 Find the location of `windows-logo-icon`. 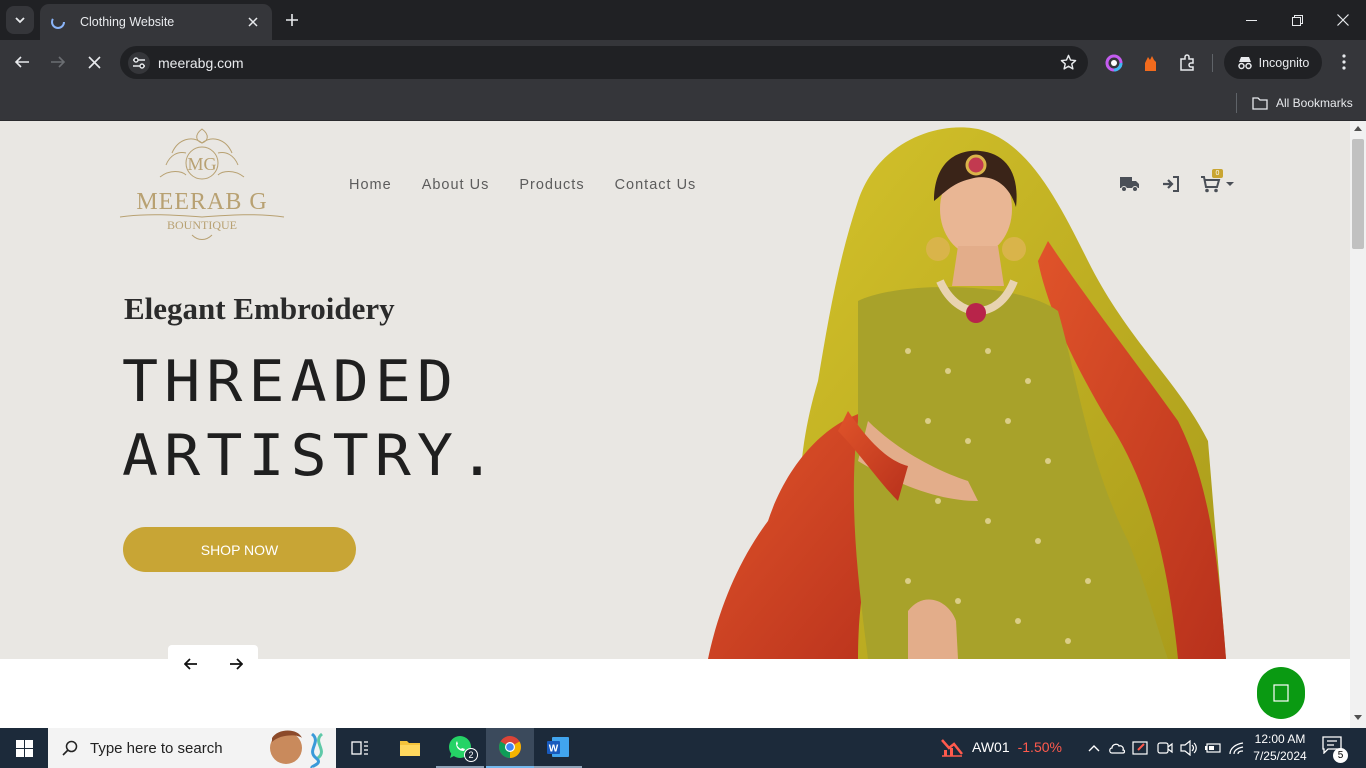

windows-logo-icon is located at coordinates (24, 748).